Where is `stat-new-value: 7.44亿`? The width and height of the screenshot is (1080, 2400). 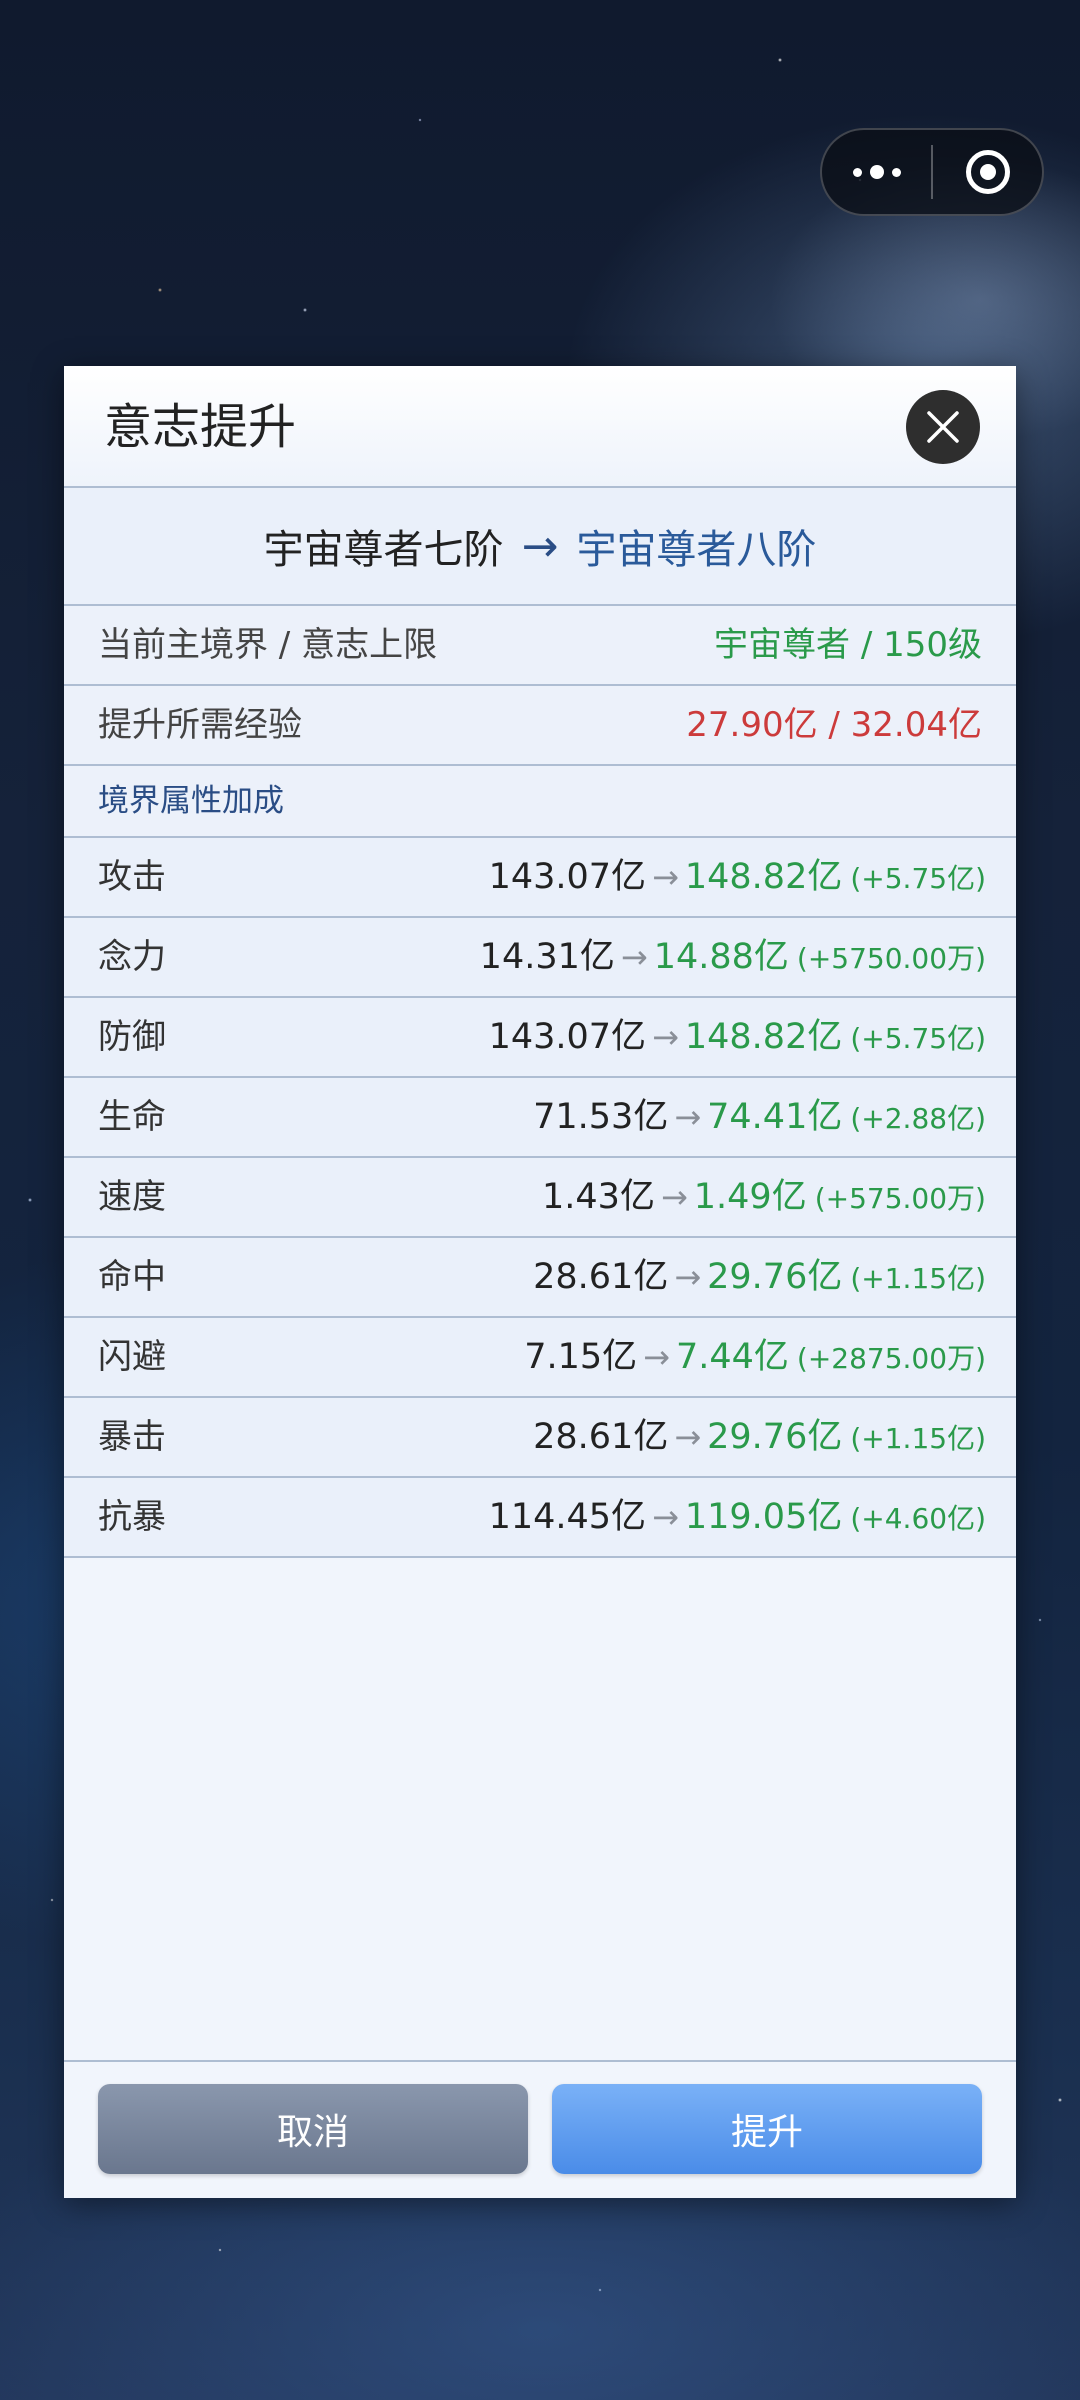 stat-new-value: 7.44亿 is located at coordinates (732, 1357).